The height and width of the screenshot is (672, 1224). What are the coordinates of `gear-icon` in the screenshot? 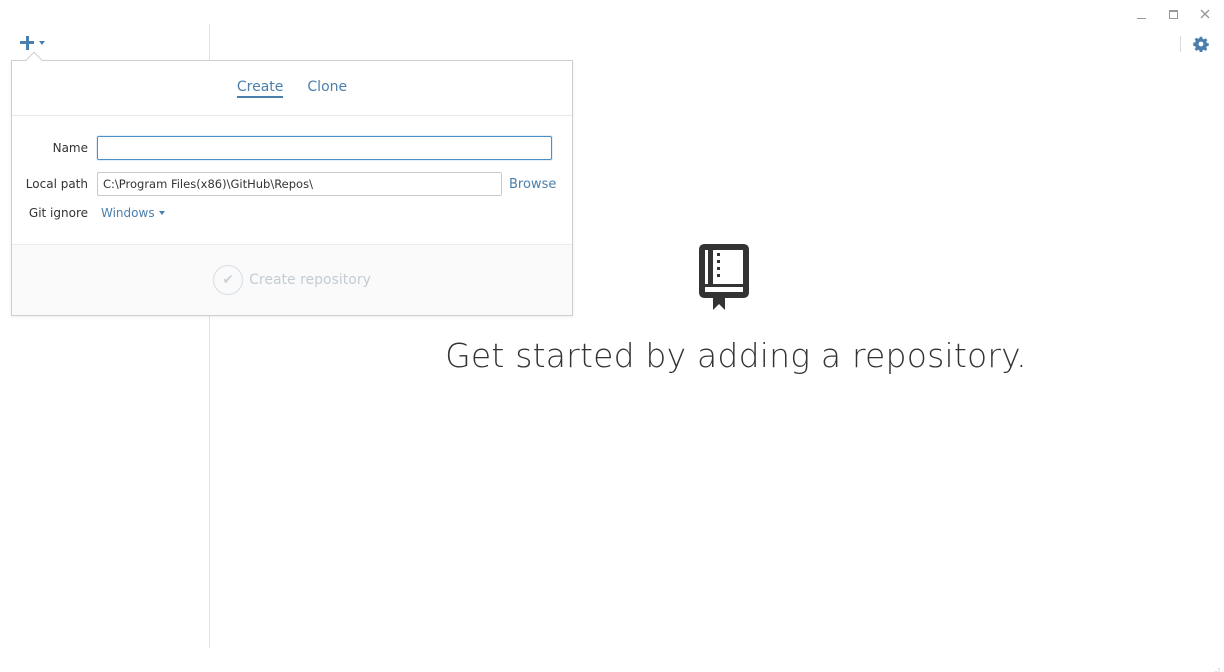 It's located at (1201, 44).